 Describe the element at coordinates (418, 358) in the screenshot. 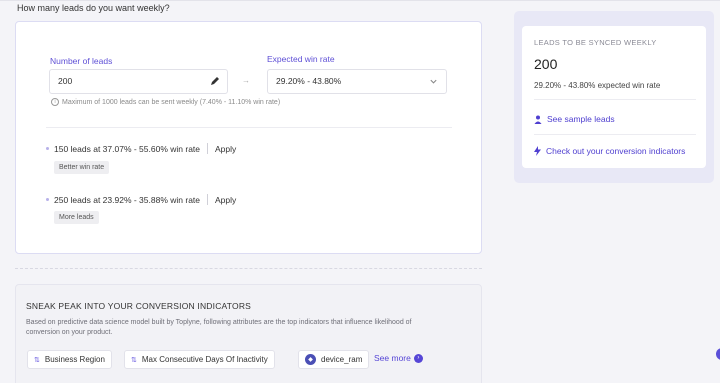

I see `chevron-right-icon: ›` at that location.